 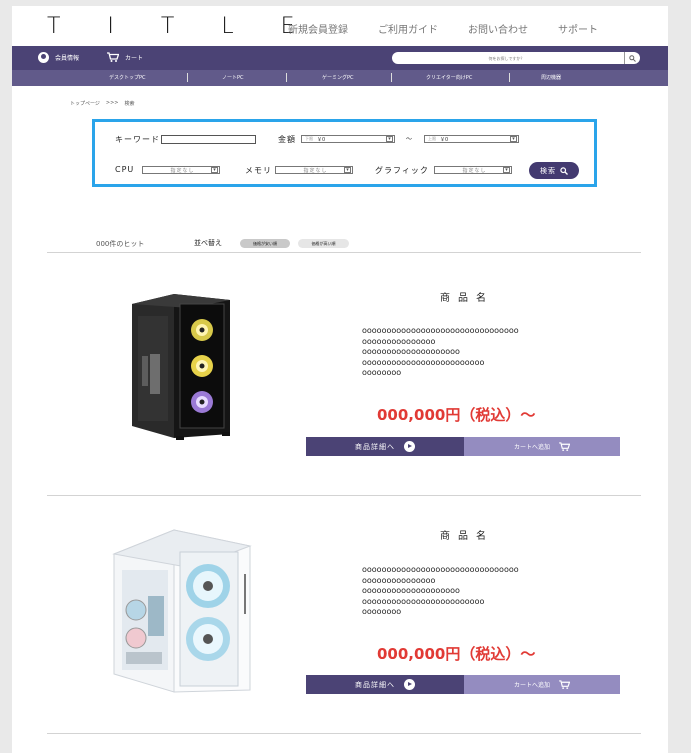 I want to click on nav-contact-link: お問い合わせ, so click(x=498, y=28).